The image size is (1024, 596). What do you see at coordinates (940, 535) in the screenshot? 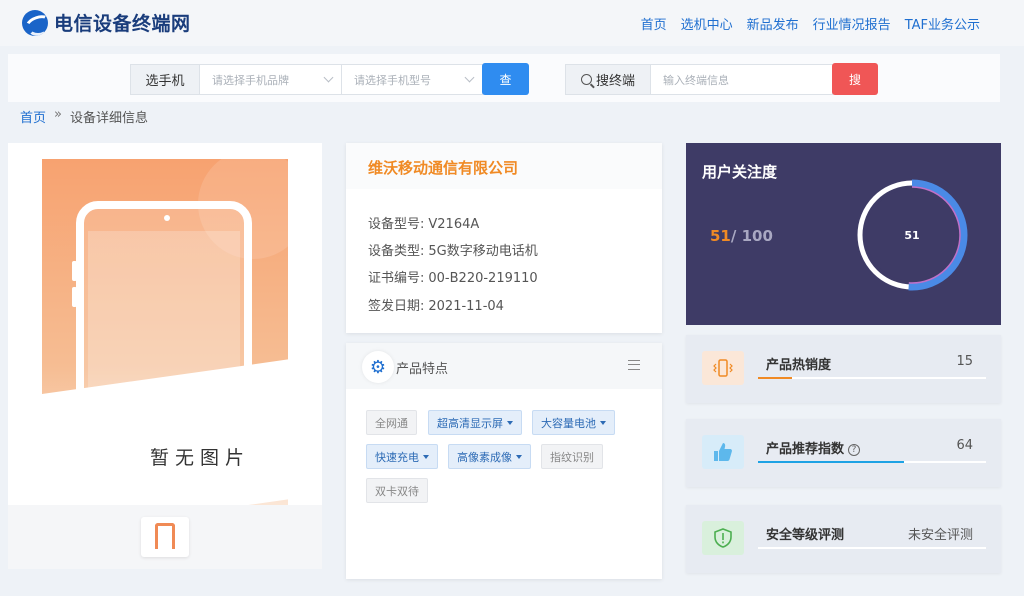
I see `stat-value: 未安全评测` at bounding box center [940, 535].